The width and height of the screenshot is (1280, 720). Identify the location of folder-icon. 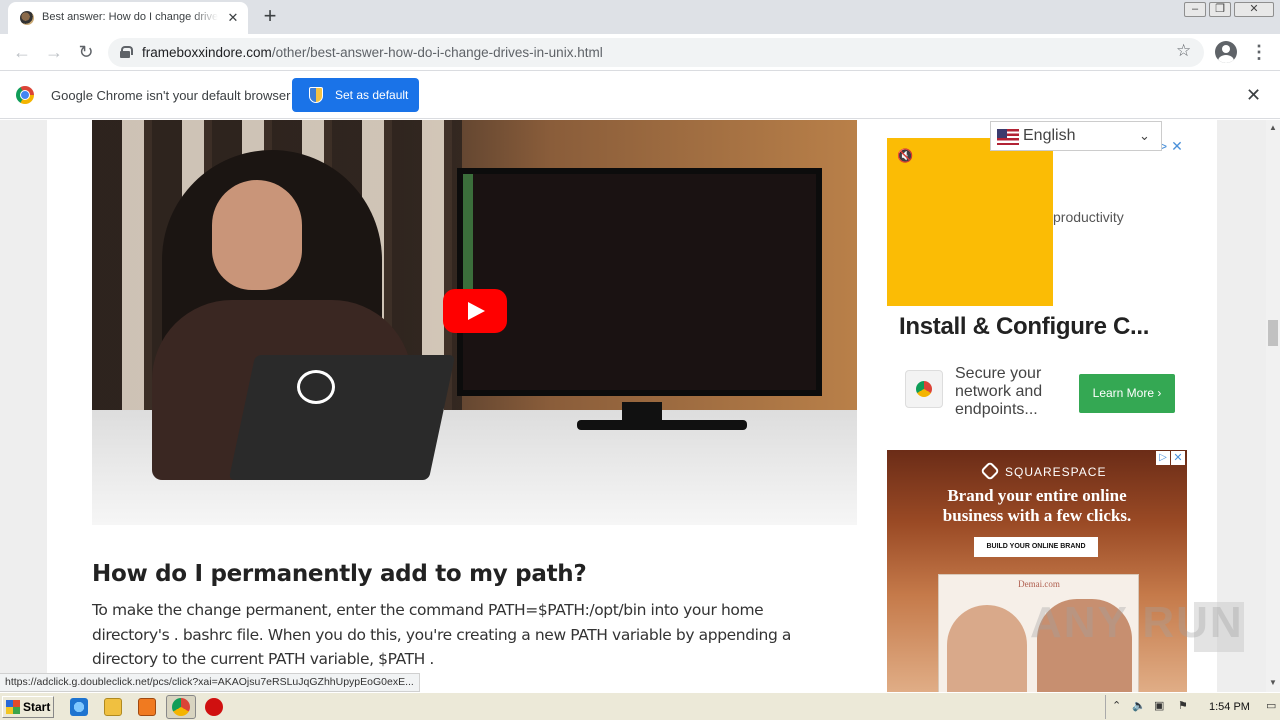
(113, 707).